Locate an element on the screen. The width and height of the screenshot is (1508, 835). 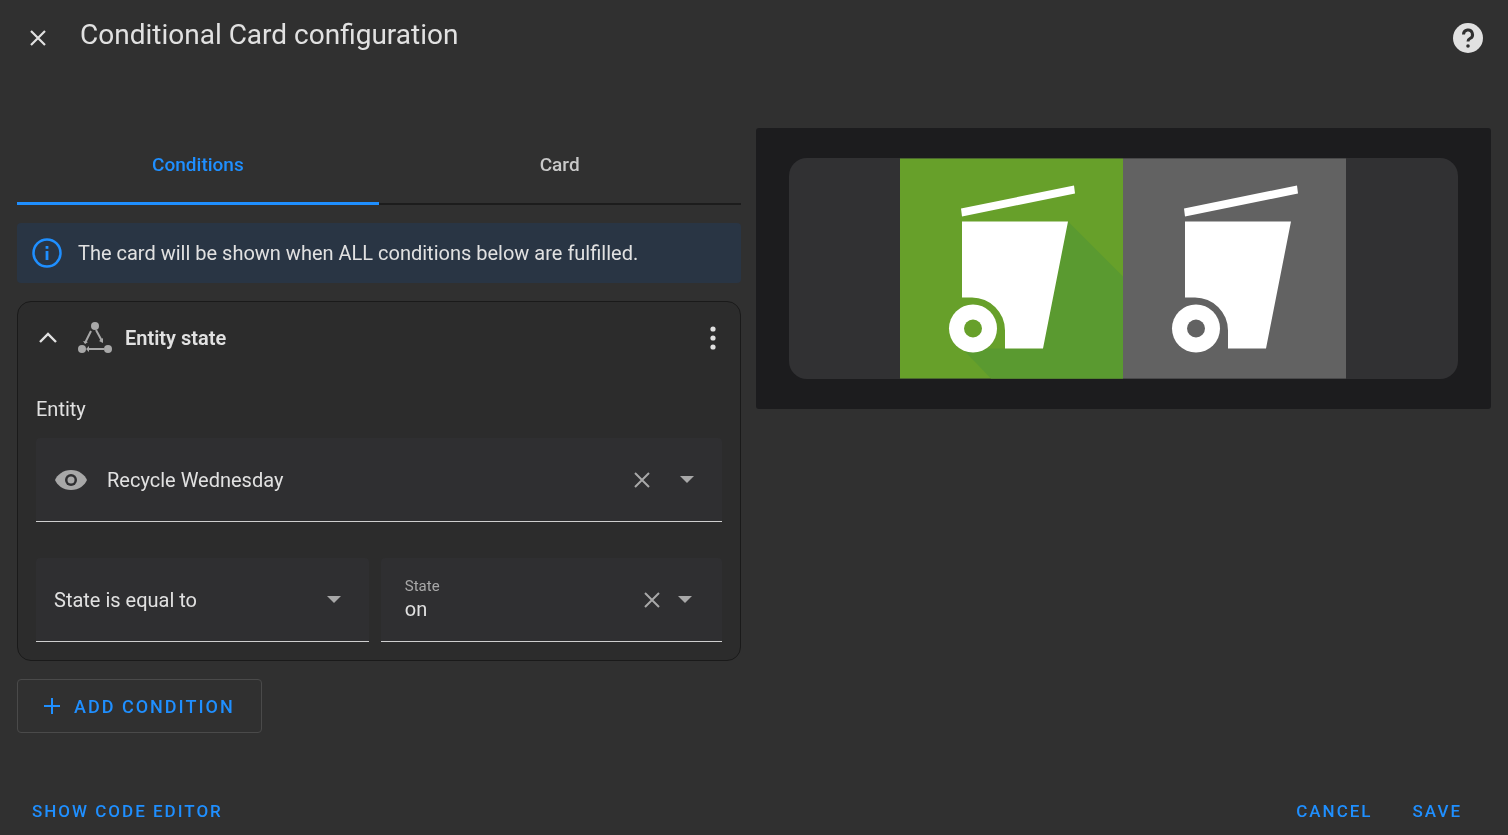
eye-icon is located at coordinates (71, 479).